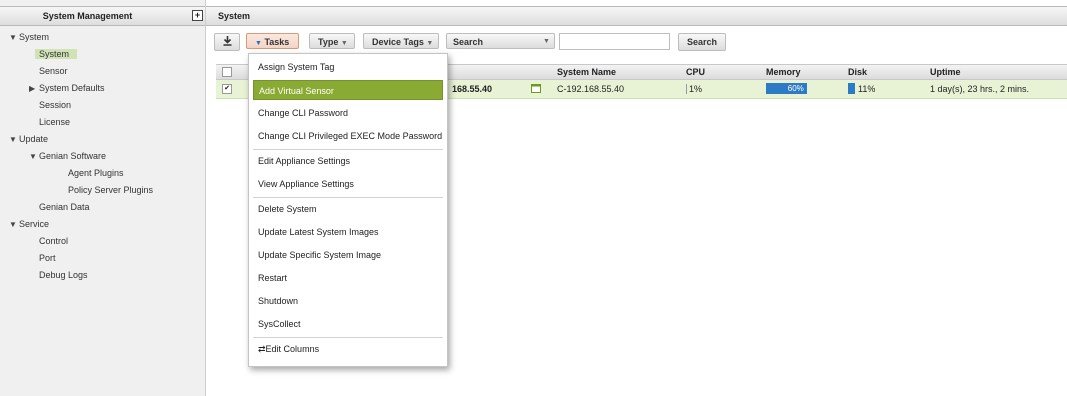 This screenshot has width=1067, height=396. What do you see at coordinates (34, 88) in the screenshot?
I see `caret-right-icon: ▶` at bounding box center [34, 88].